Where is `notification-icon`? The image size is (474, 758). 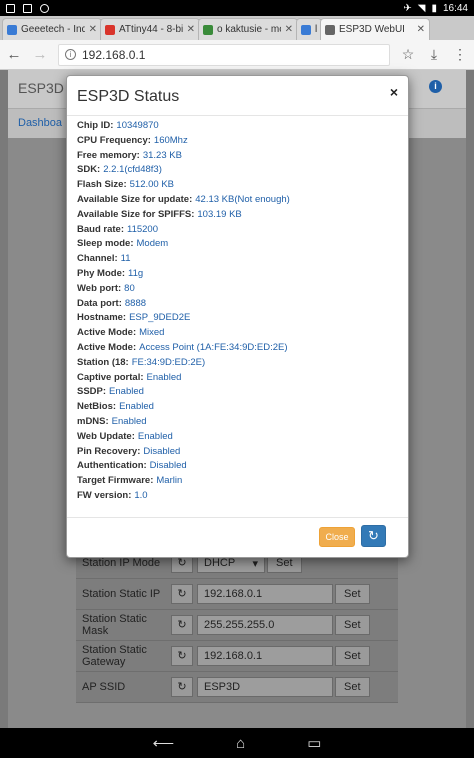
notification-icon is located at coordinates (44, 8).